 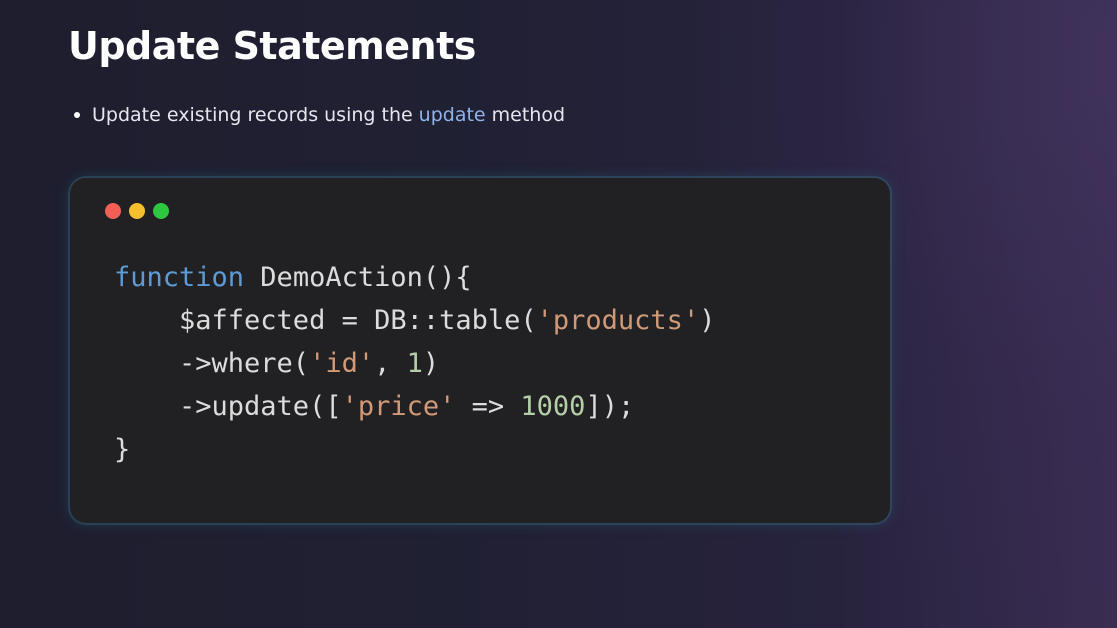 What do you see at coordinates (414, 449) in the screenshot?
I see `code-line: }` at bounding box center [414, 449].